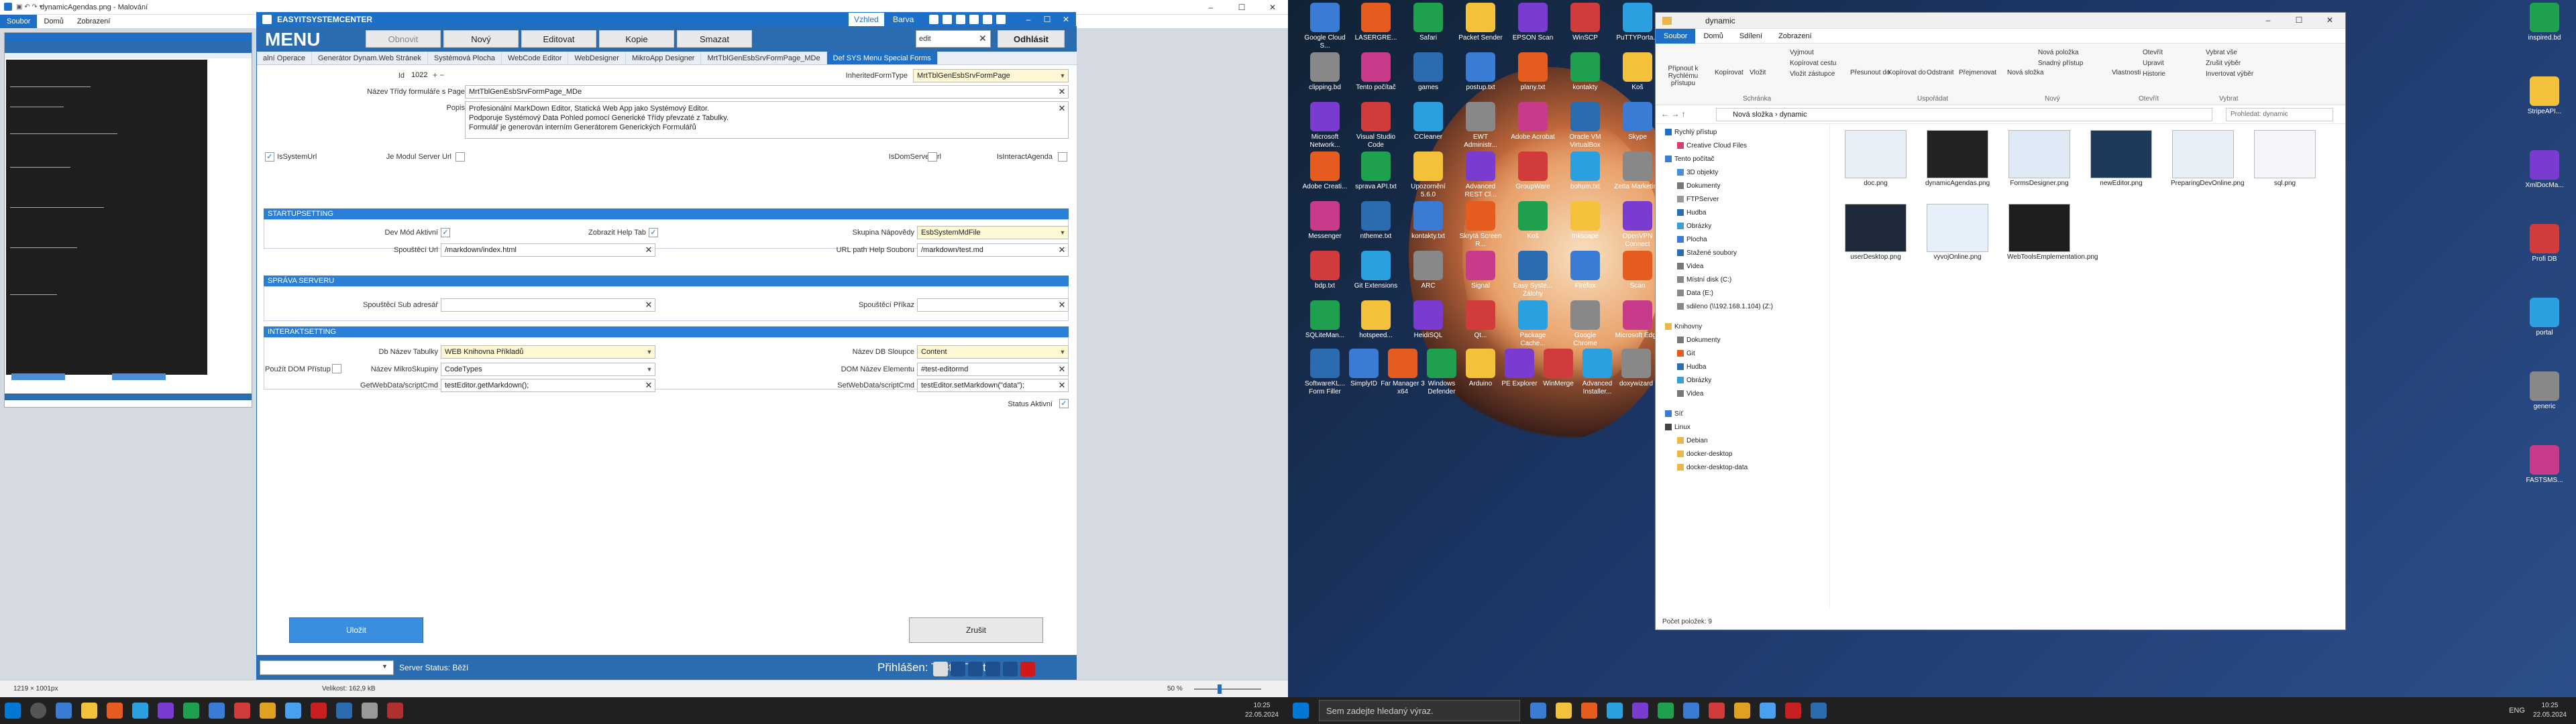  What do you see at coordinates (1066, 19) in the screenshot?
I see `app-close-button: ✕` at bounding box center [1066, 19].